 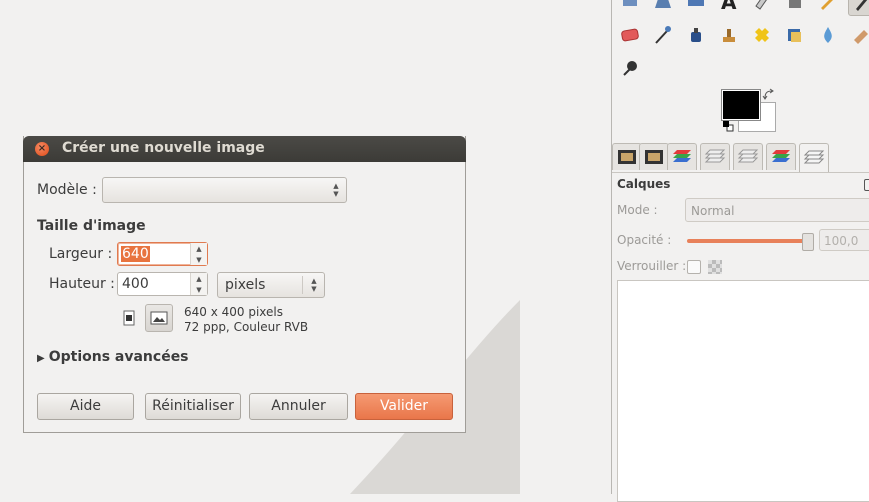 I want to click on tab-layers, so click(x=814, y=157).